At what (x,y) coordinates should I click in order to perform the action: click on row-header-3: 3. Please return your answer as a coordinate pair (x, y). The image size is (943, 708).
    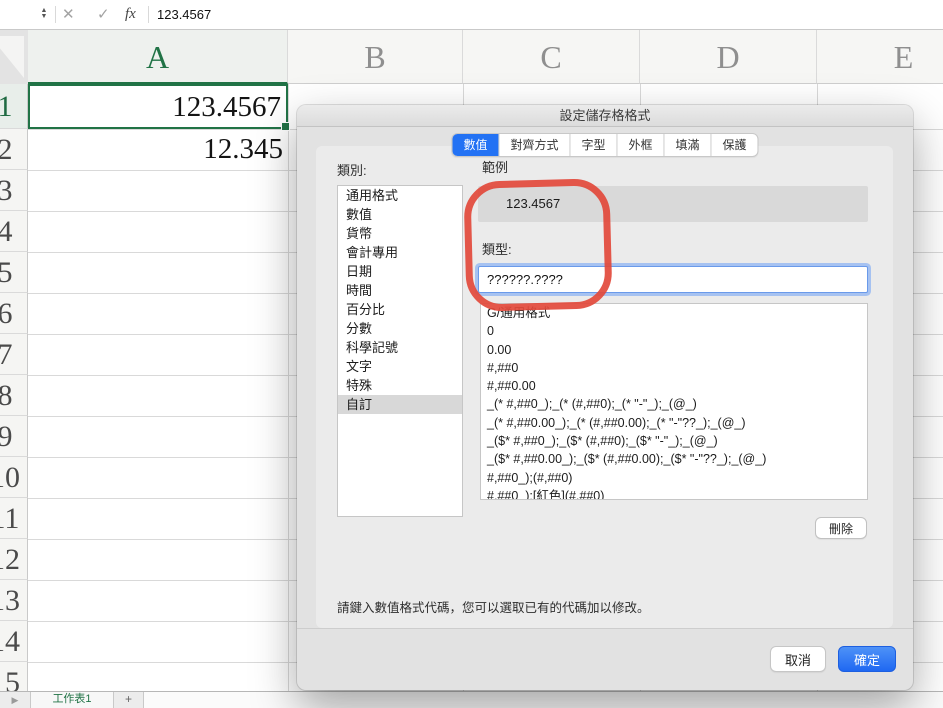
    Looking at the image, I should click on (14, 190).